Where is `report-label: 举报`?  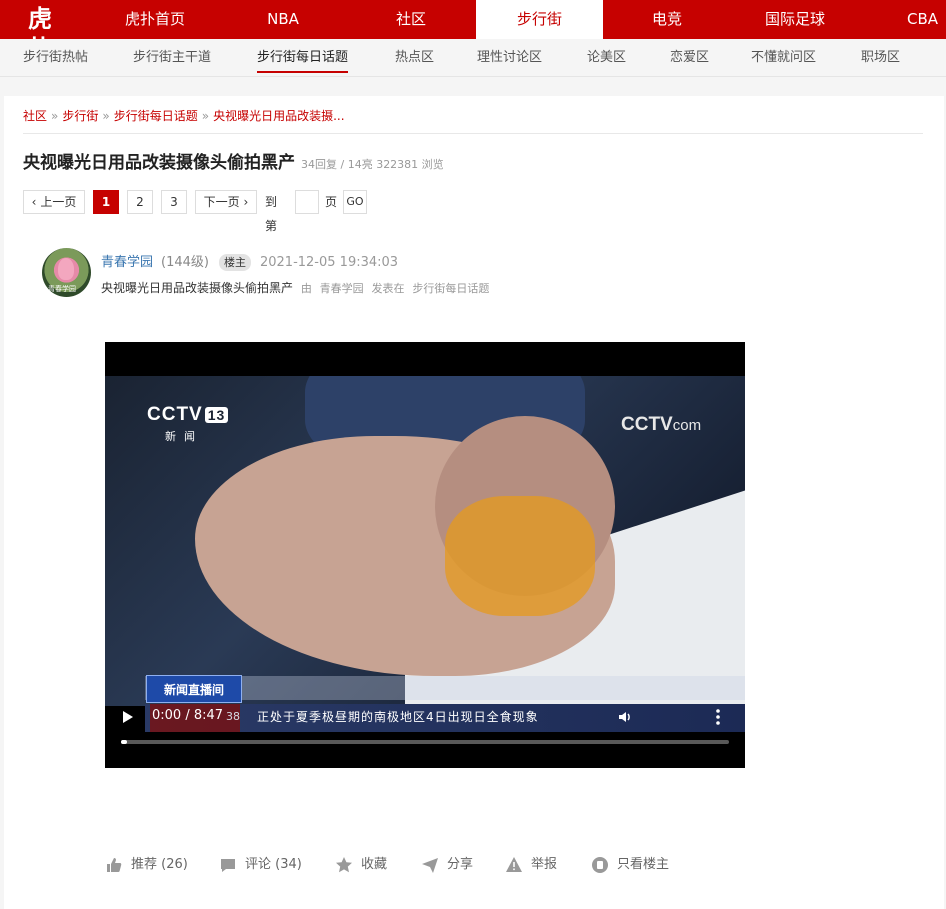
report-label: 举报 is located at coordinates (544, 864).